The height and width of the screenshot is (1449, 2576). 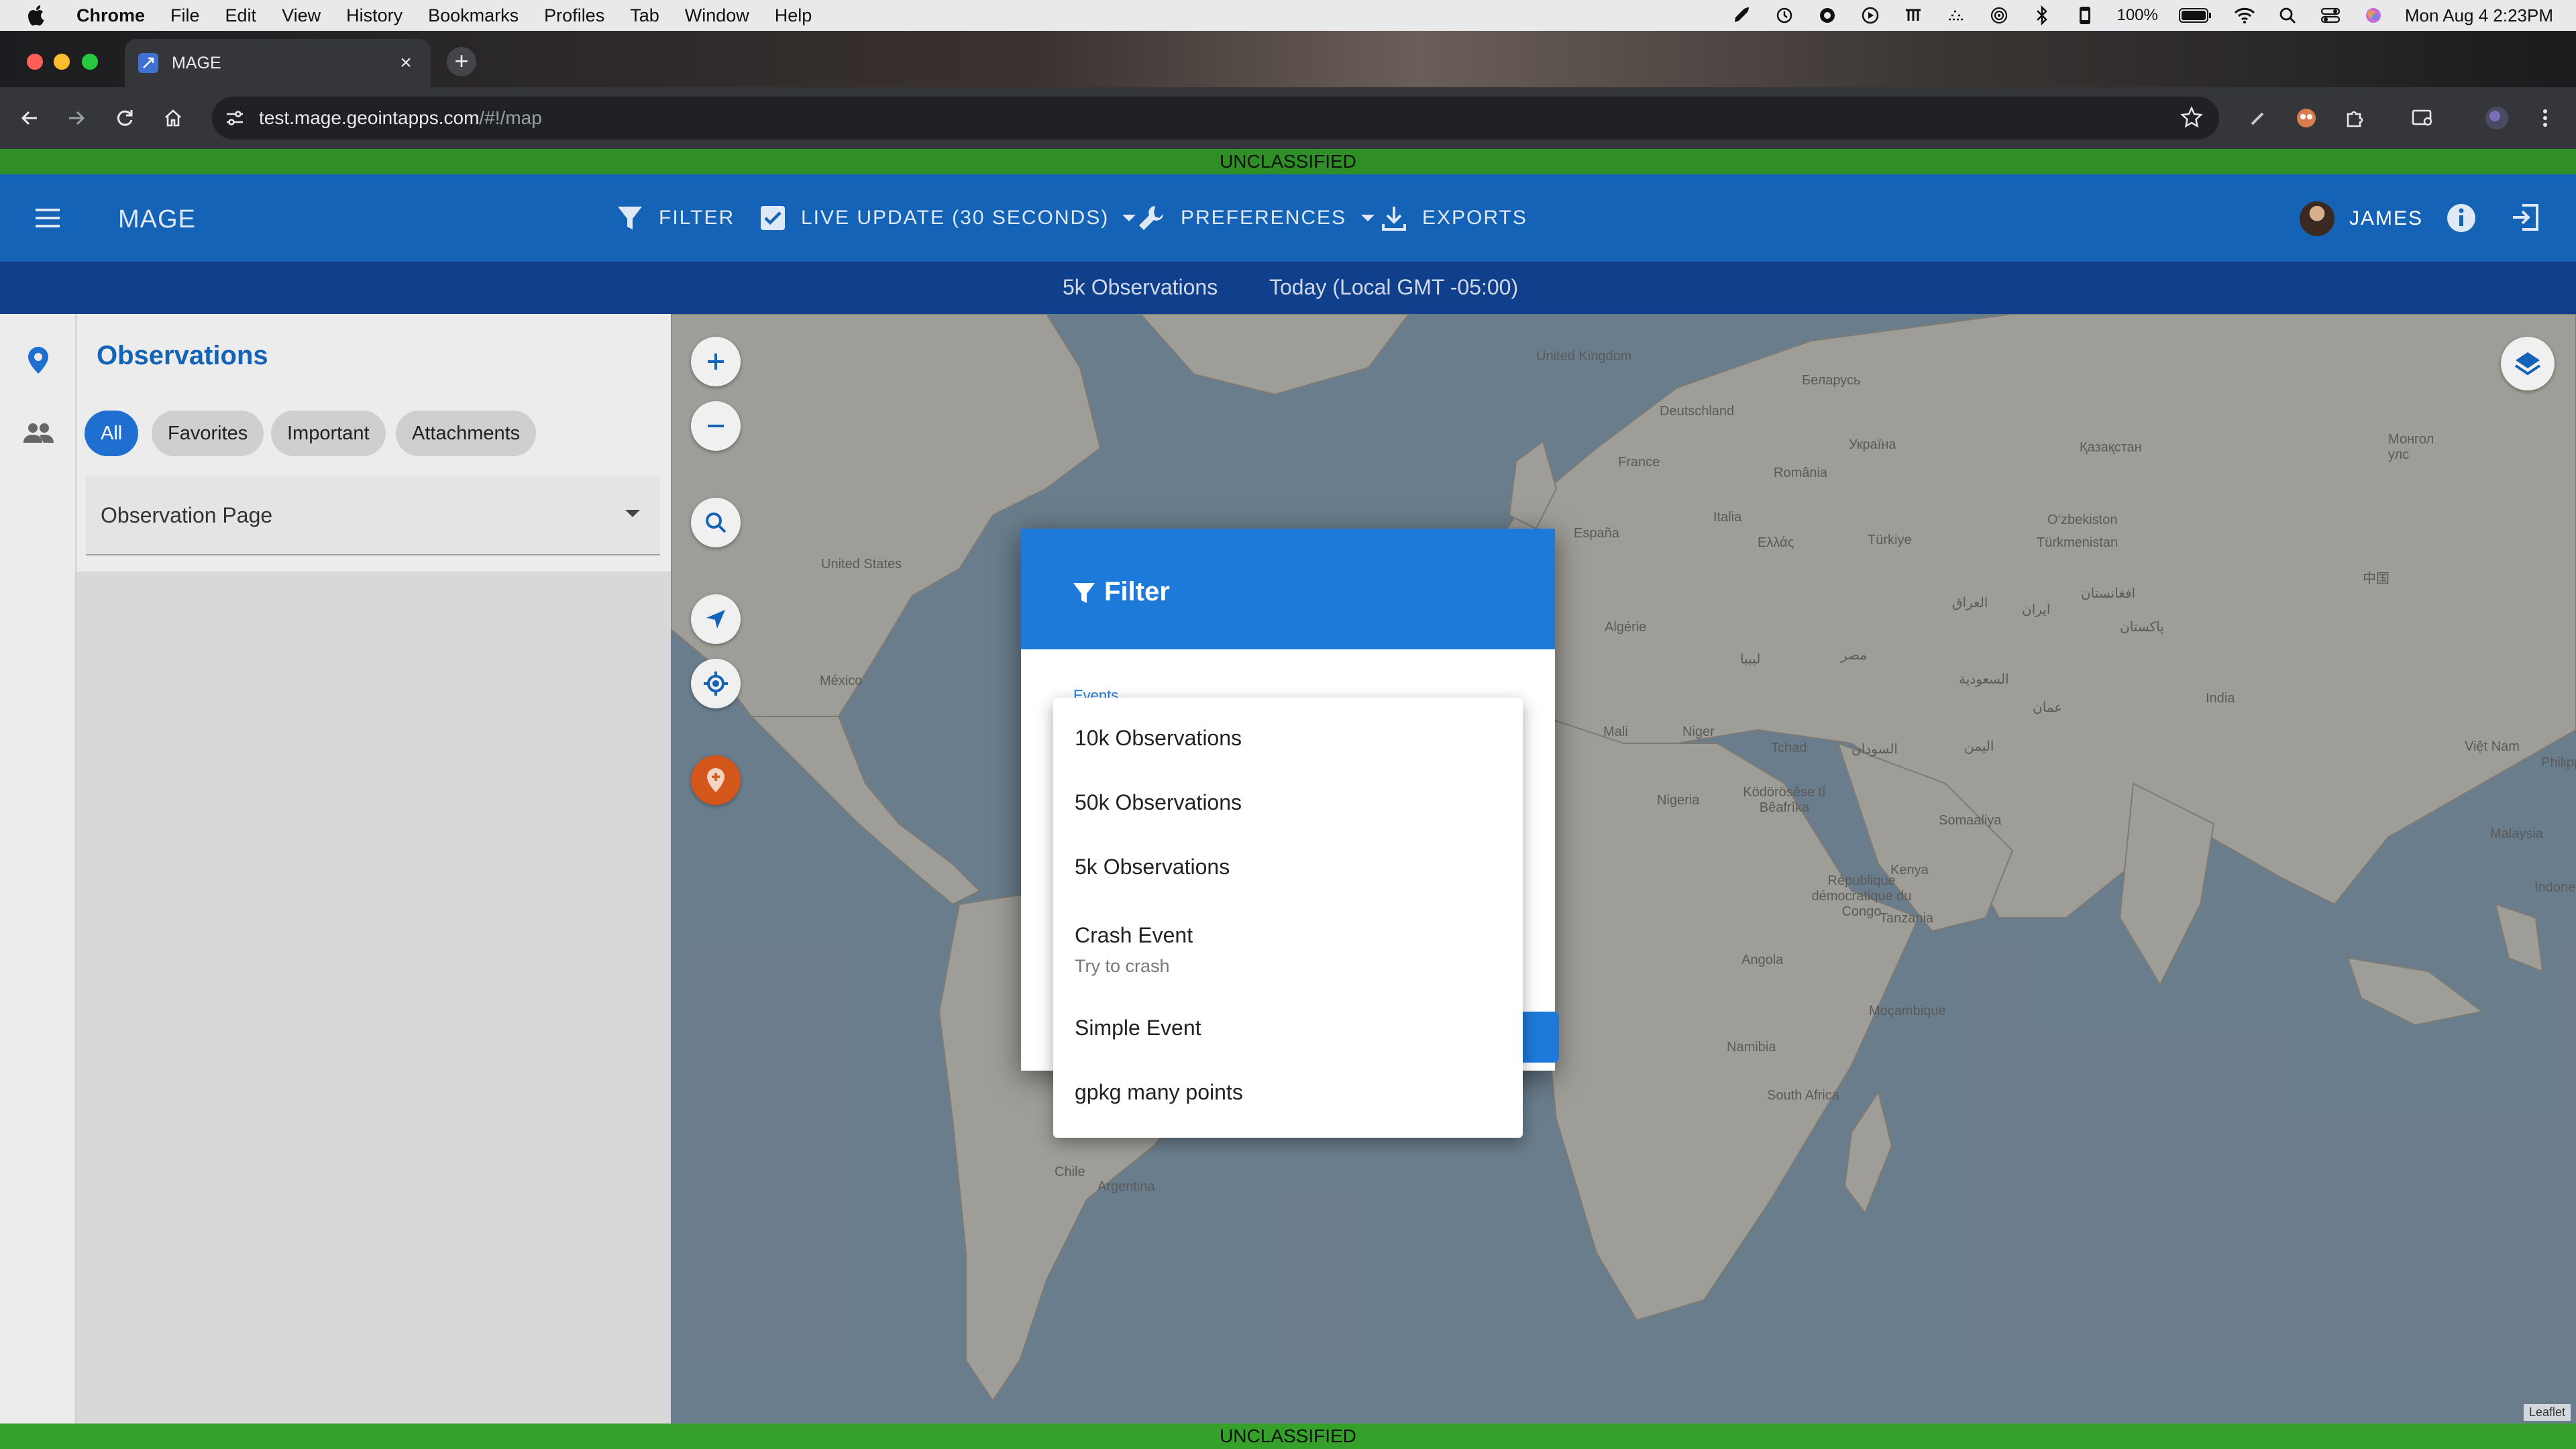 What do you see at coordinates (1129, 218) in the screenshot?
I see `chevron-down-icon` at bounding box center [1129, 218].